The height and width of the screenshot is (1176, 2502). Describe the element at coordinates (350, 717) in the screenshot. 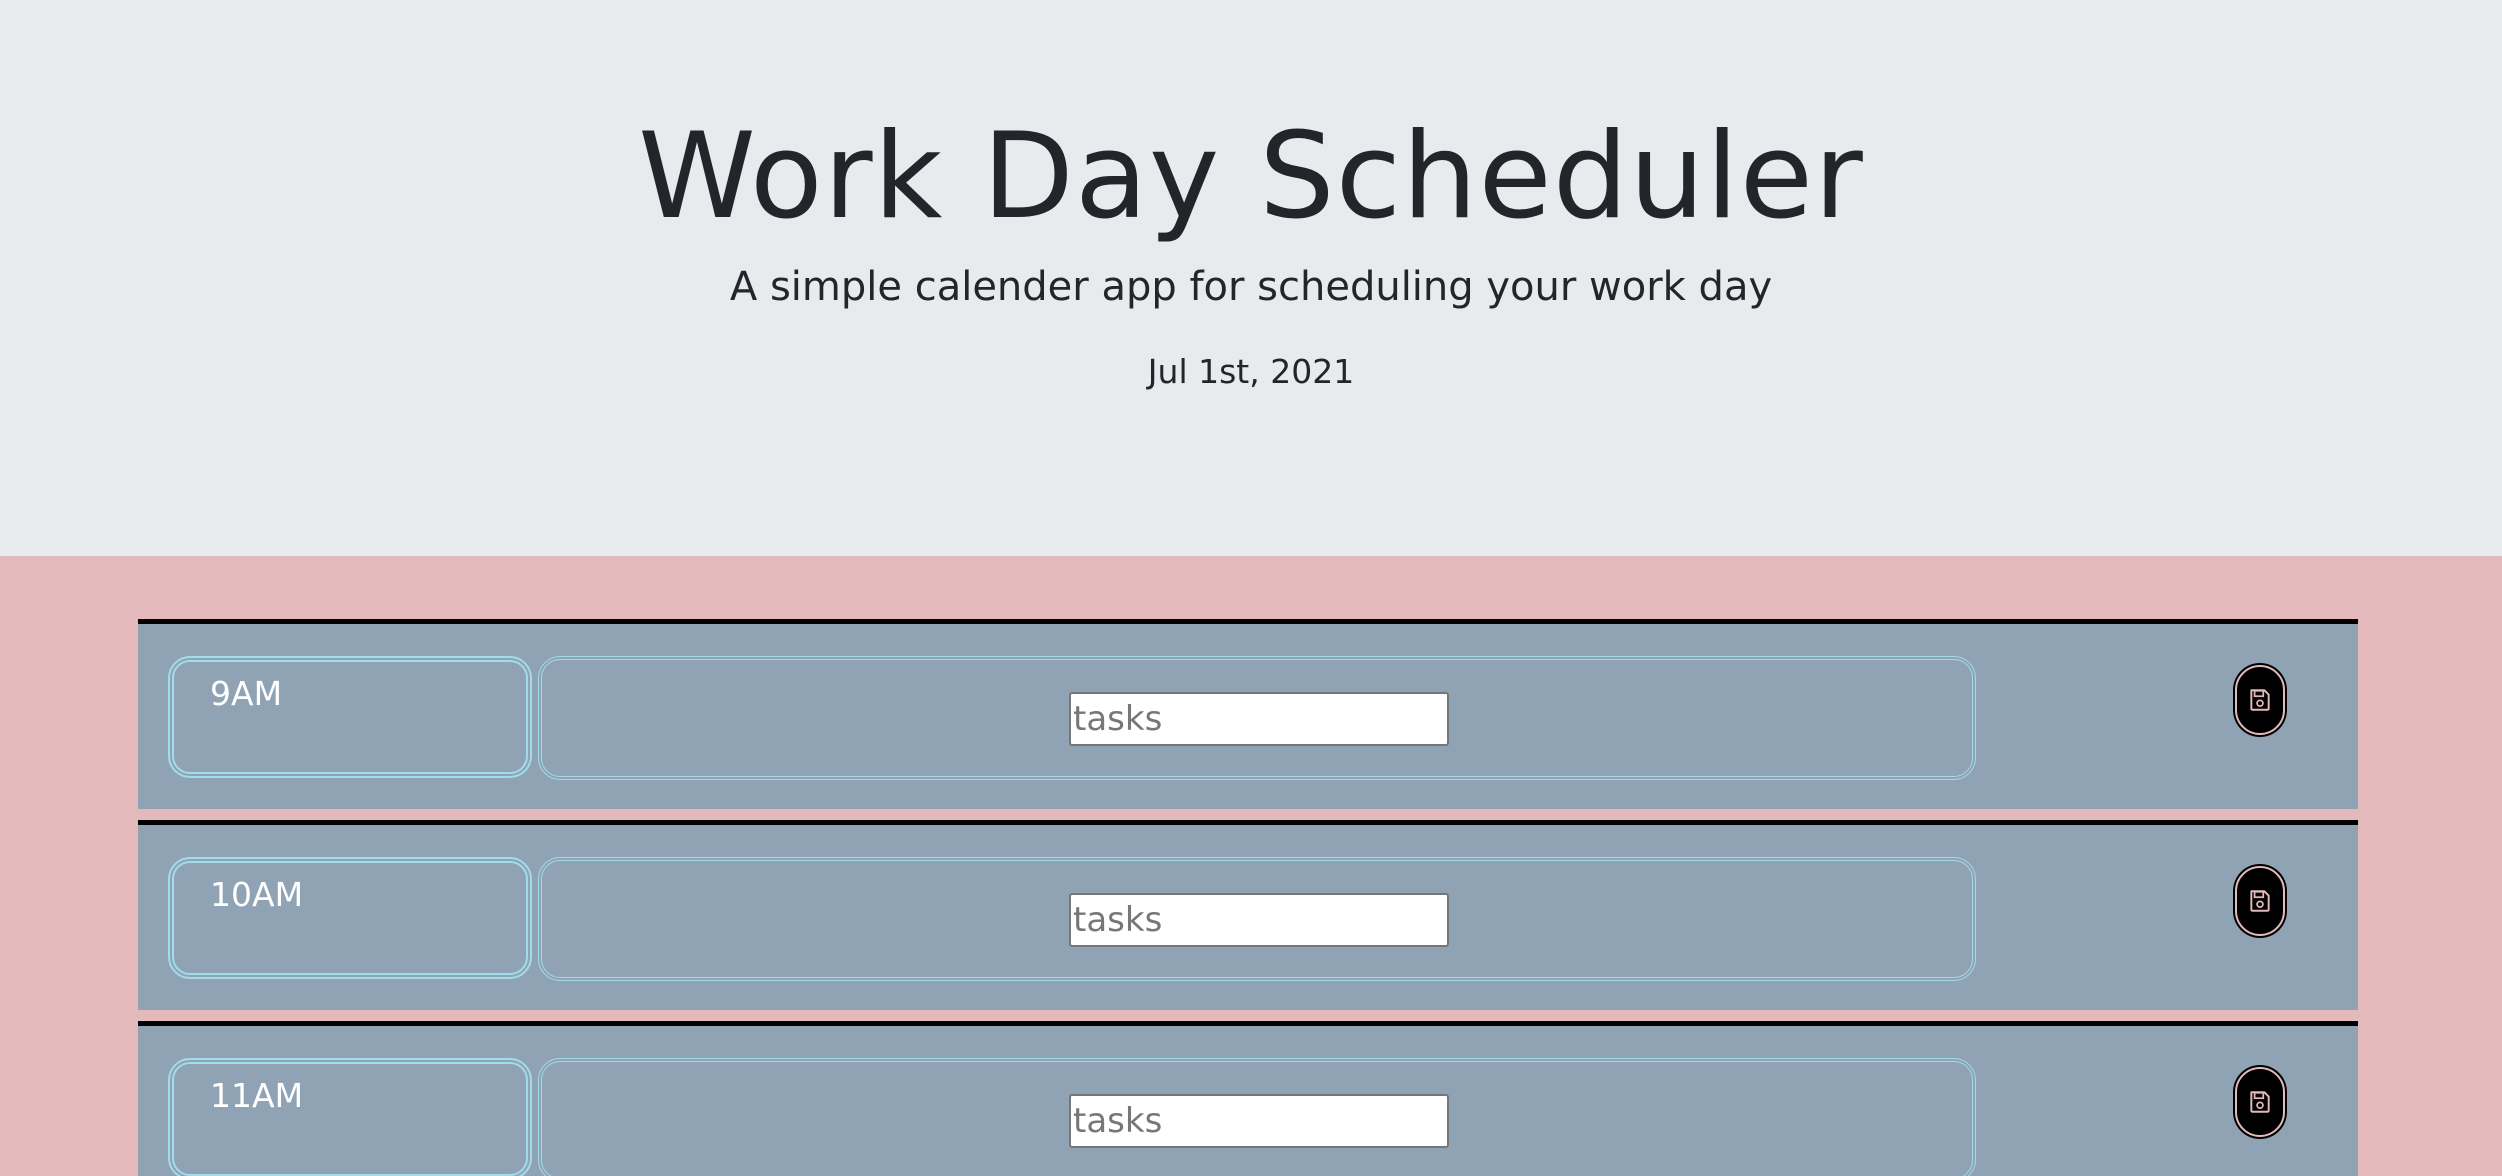

I see `hour-box: 9AM` at that location.